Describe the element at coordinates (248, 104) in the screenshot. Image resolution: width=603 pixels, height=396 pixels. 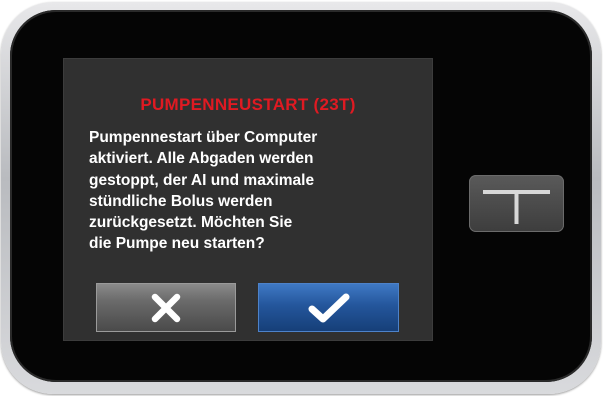
I see `dialog-title: PUMPENNEUSTART (23T)` at that location.